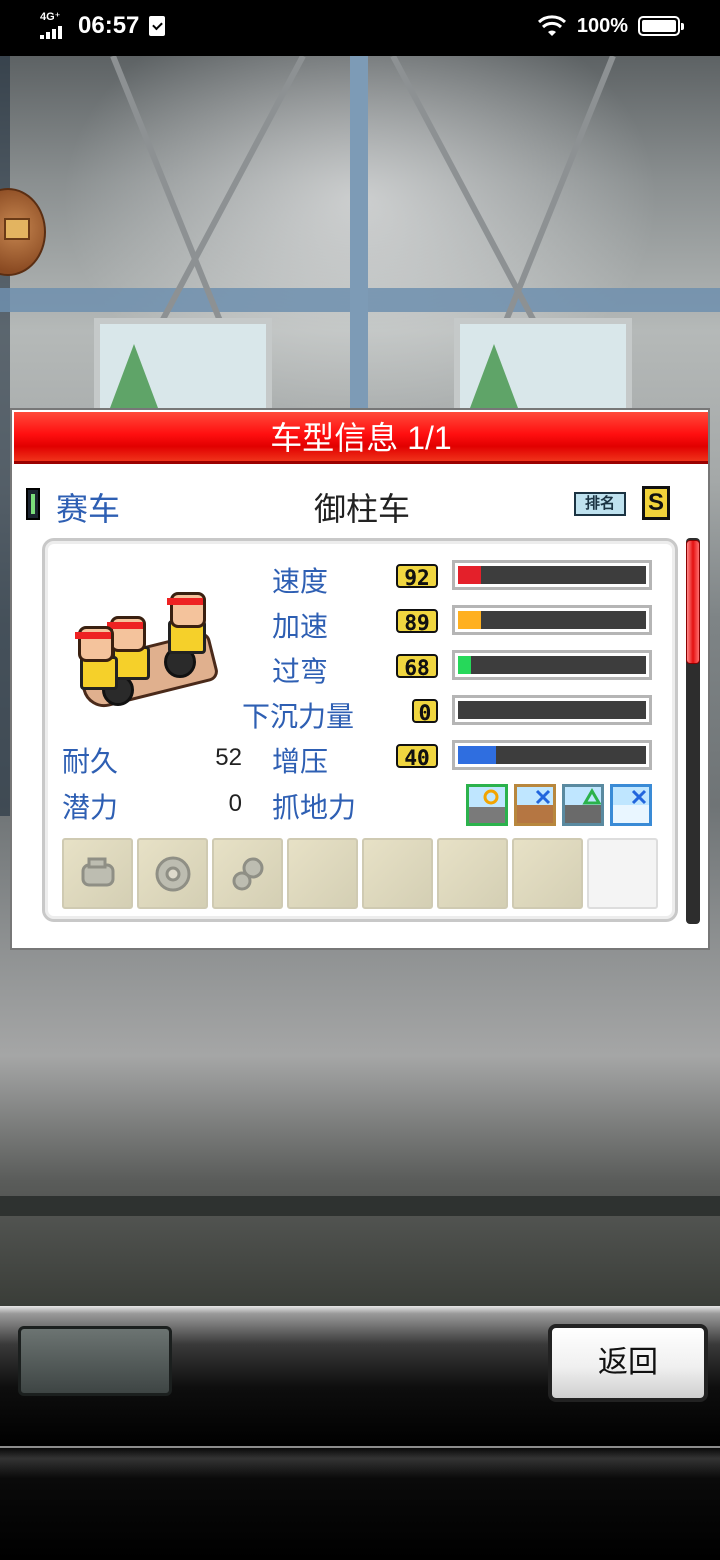  I want to click on cellular-signal-icon: 4G⁺, so click(56, 26).